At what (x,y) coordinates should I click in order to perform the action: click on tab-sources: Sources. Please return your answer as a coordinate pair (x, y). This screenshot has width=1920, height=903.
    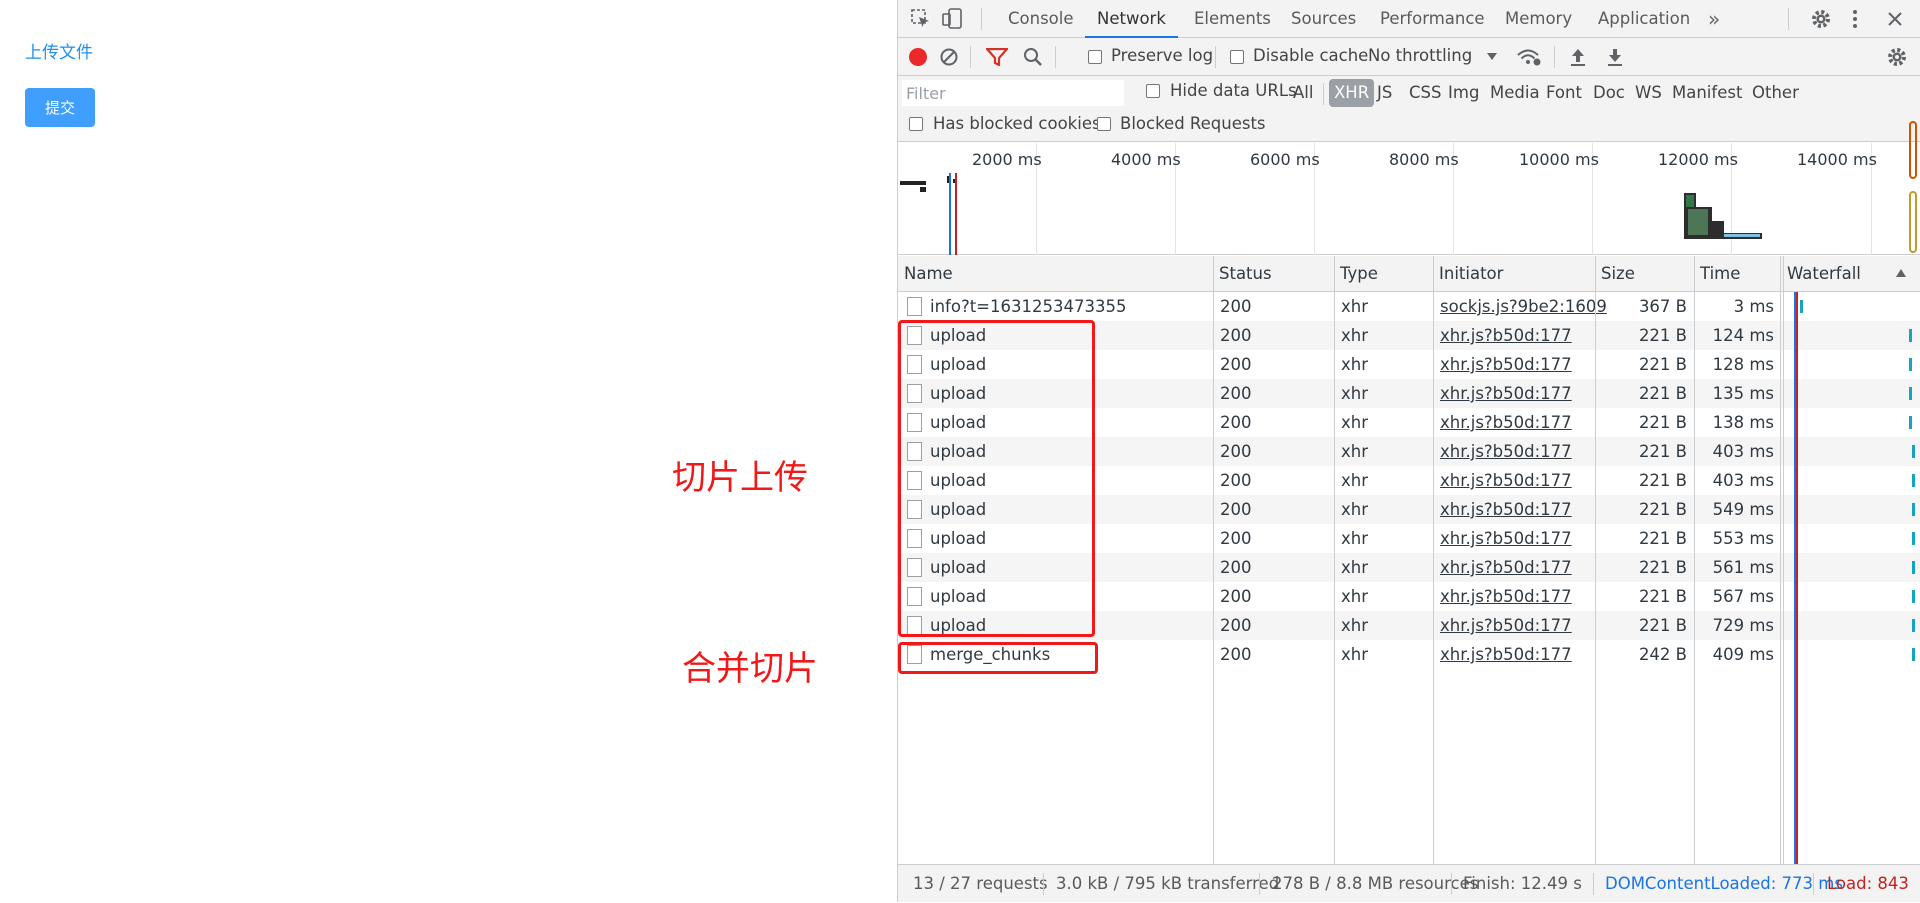
    Looking at the image, I should click on (1323, 19).